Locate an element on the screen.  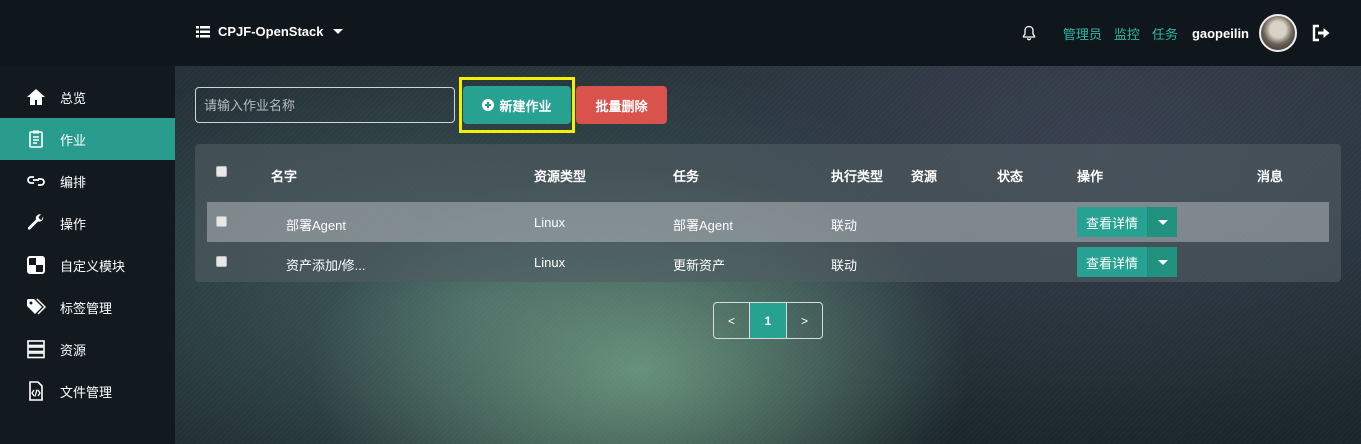
tags-icon is located at coordinates (36, 306).